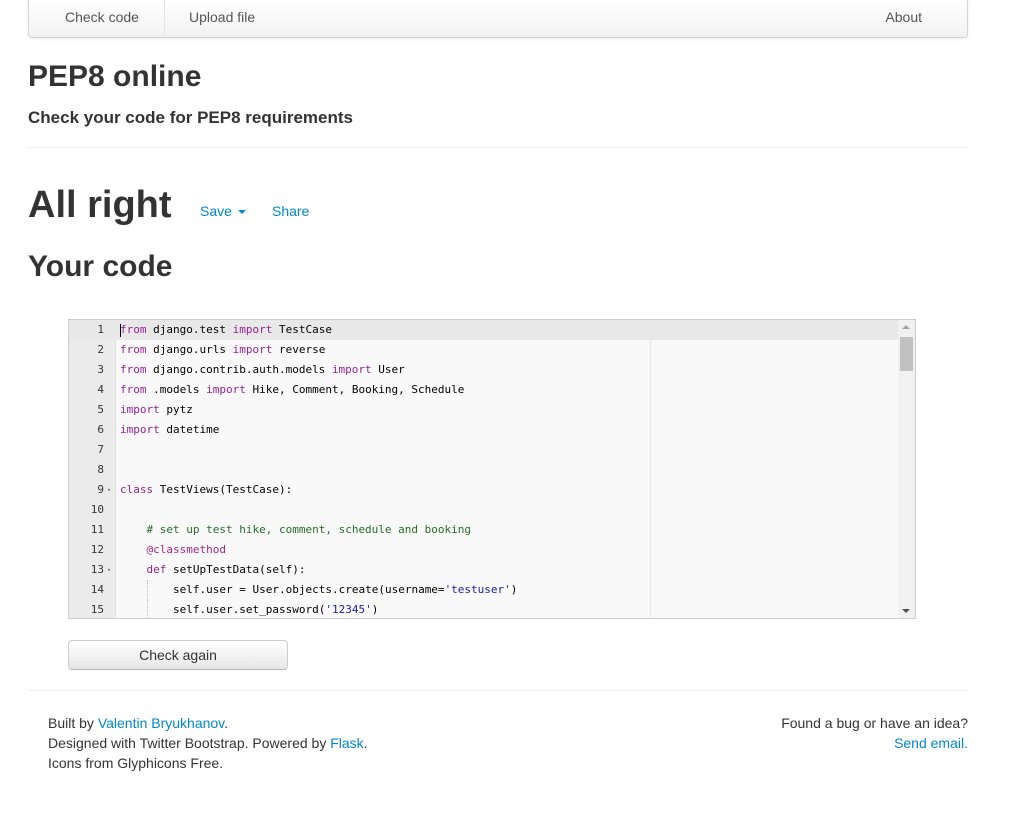  Describe the element at coordinates (226, 329) in the screenshot. I see `code-text: from django.test import TestCase` at that location.